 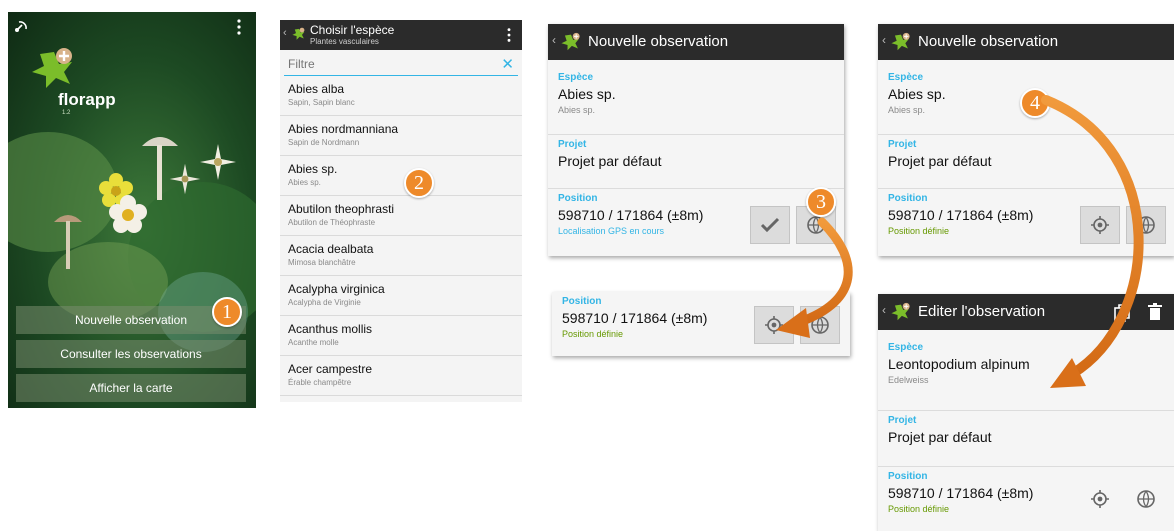 What do you see at coordinates (343, 129) in the screenshot?
I see `species-name: Abies nordmanniana` at bounding box center [343, 129].